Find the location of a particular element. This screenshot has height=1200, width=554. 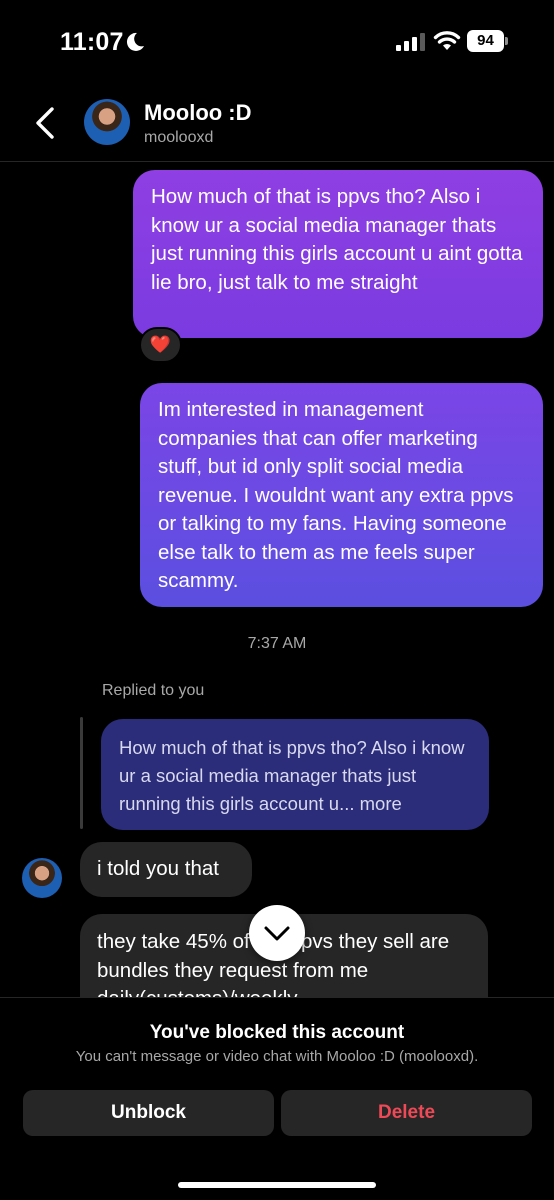

message-timestamp: 7:37 AM is located at coordinates (277, 643).